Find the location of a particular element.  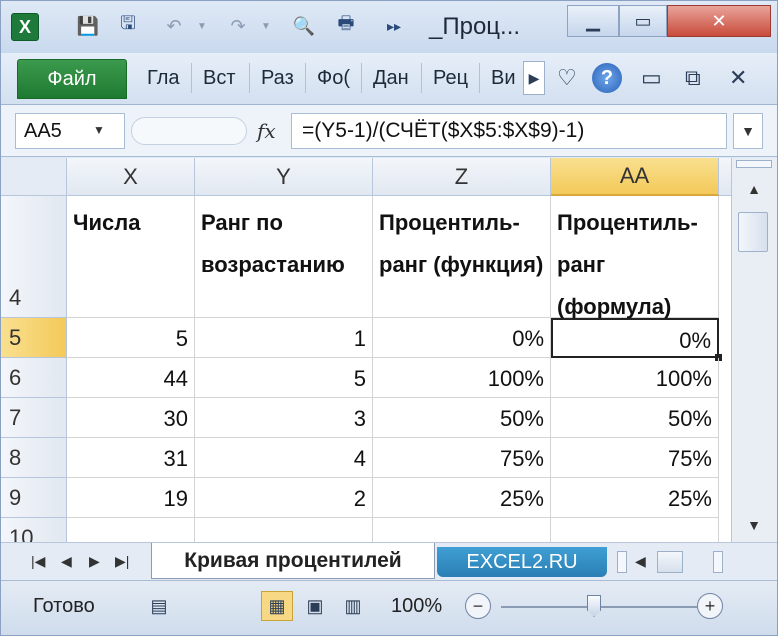

tab-insert: Вст is located at coordinates (219, 78).